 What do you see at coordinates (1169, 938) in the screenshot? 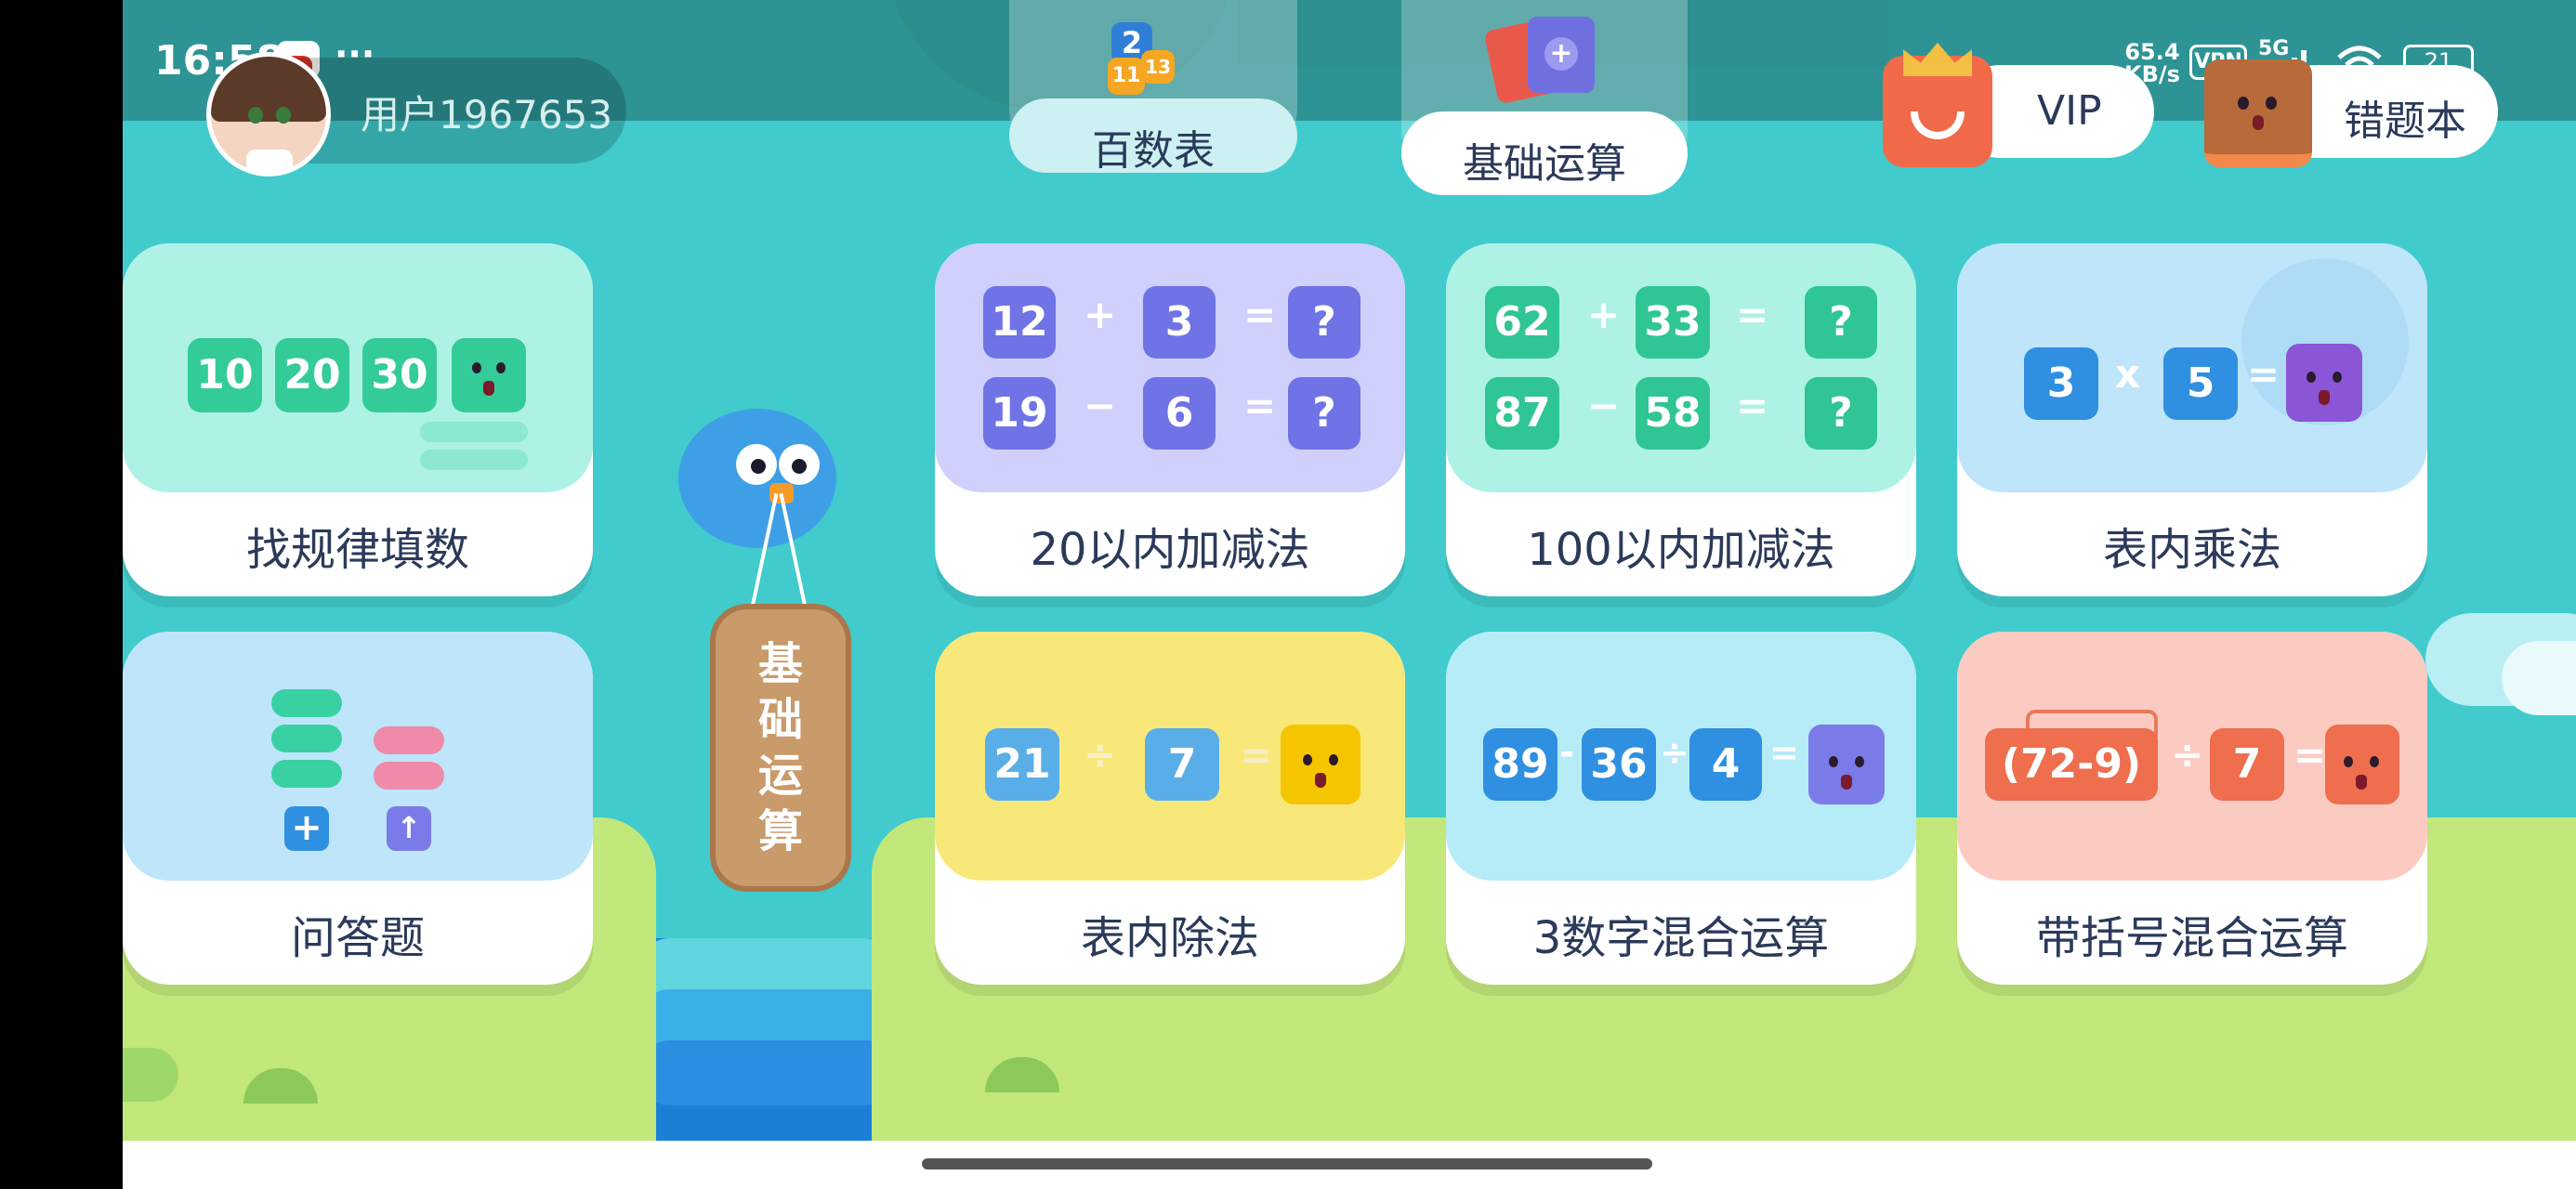
I see `card-division-label: 表内除法` at bounding box center [1169, 938].